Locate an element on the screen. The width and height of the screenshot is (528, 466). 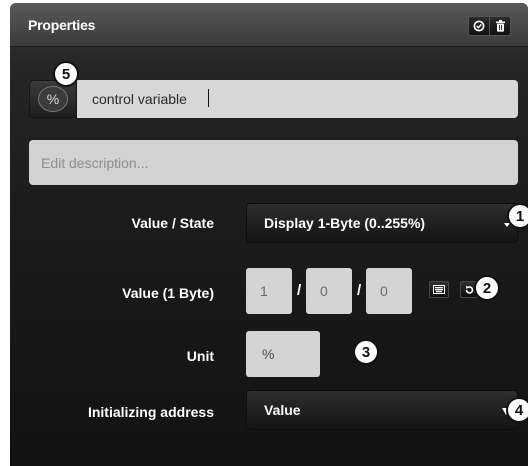
callout-2: 2 is located at coordinates (487, 288).